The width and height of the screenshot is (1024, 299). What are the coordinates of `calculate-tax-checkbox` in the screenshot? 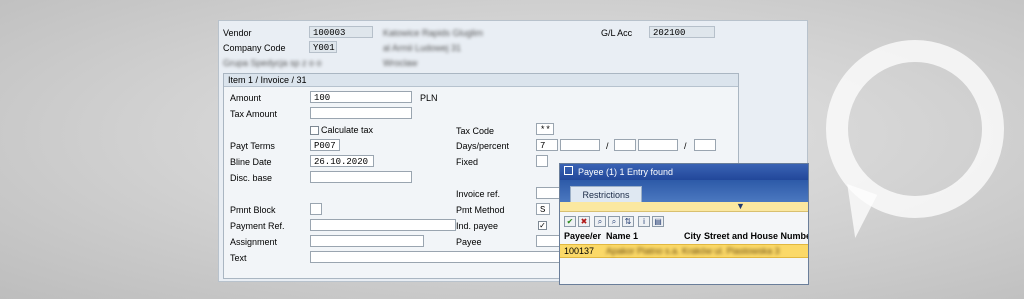 It's located at (314, 130).